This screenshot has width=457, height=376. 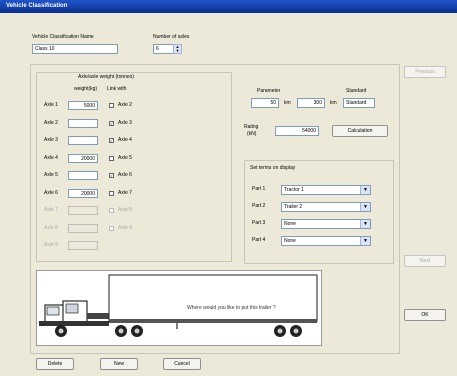 What do you see at coordinates (51, 105) in the screenshot?
I see `axle-label: Axle 1` at bounding box center [51, 105].